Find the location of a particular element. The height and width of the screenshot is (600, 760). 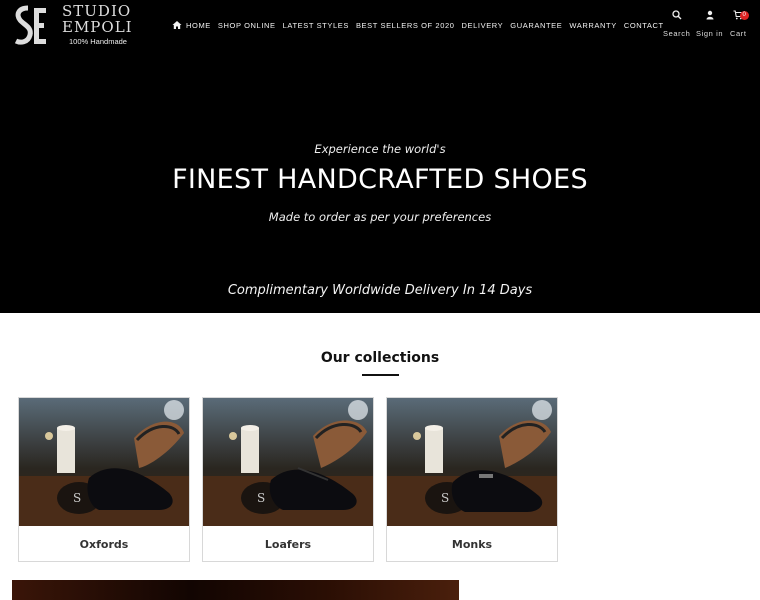

collection-card-oxfords: S Oxfords is located at coordinates (104, 479).